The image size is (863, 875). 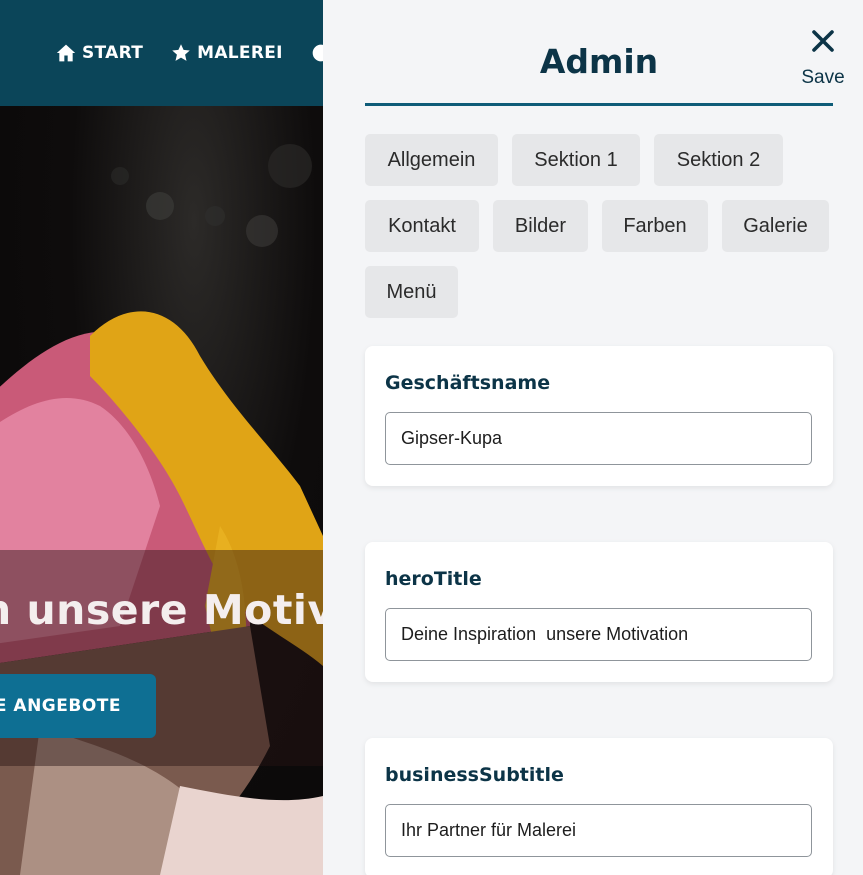 I want to click on nav-item-label: START, so click(x=113, y=53).